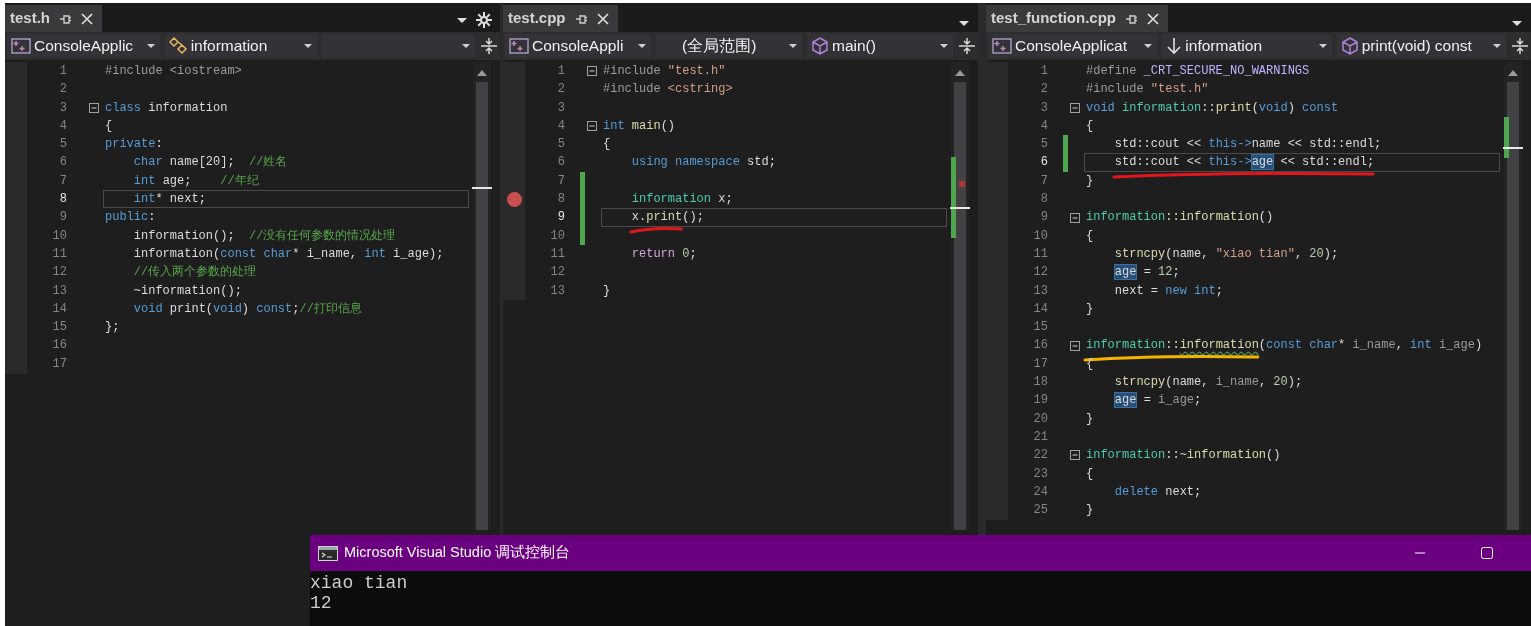  Describe the element at coordinates (1158, 492) in the screenshot. I see `code-line: delete next;` at that location.